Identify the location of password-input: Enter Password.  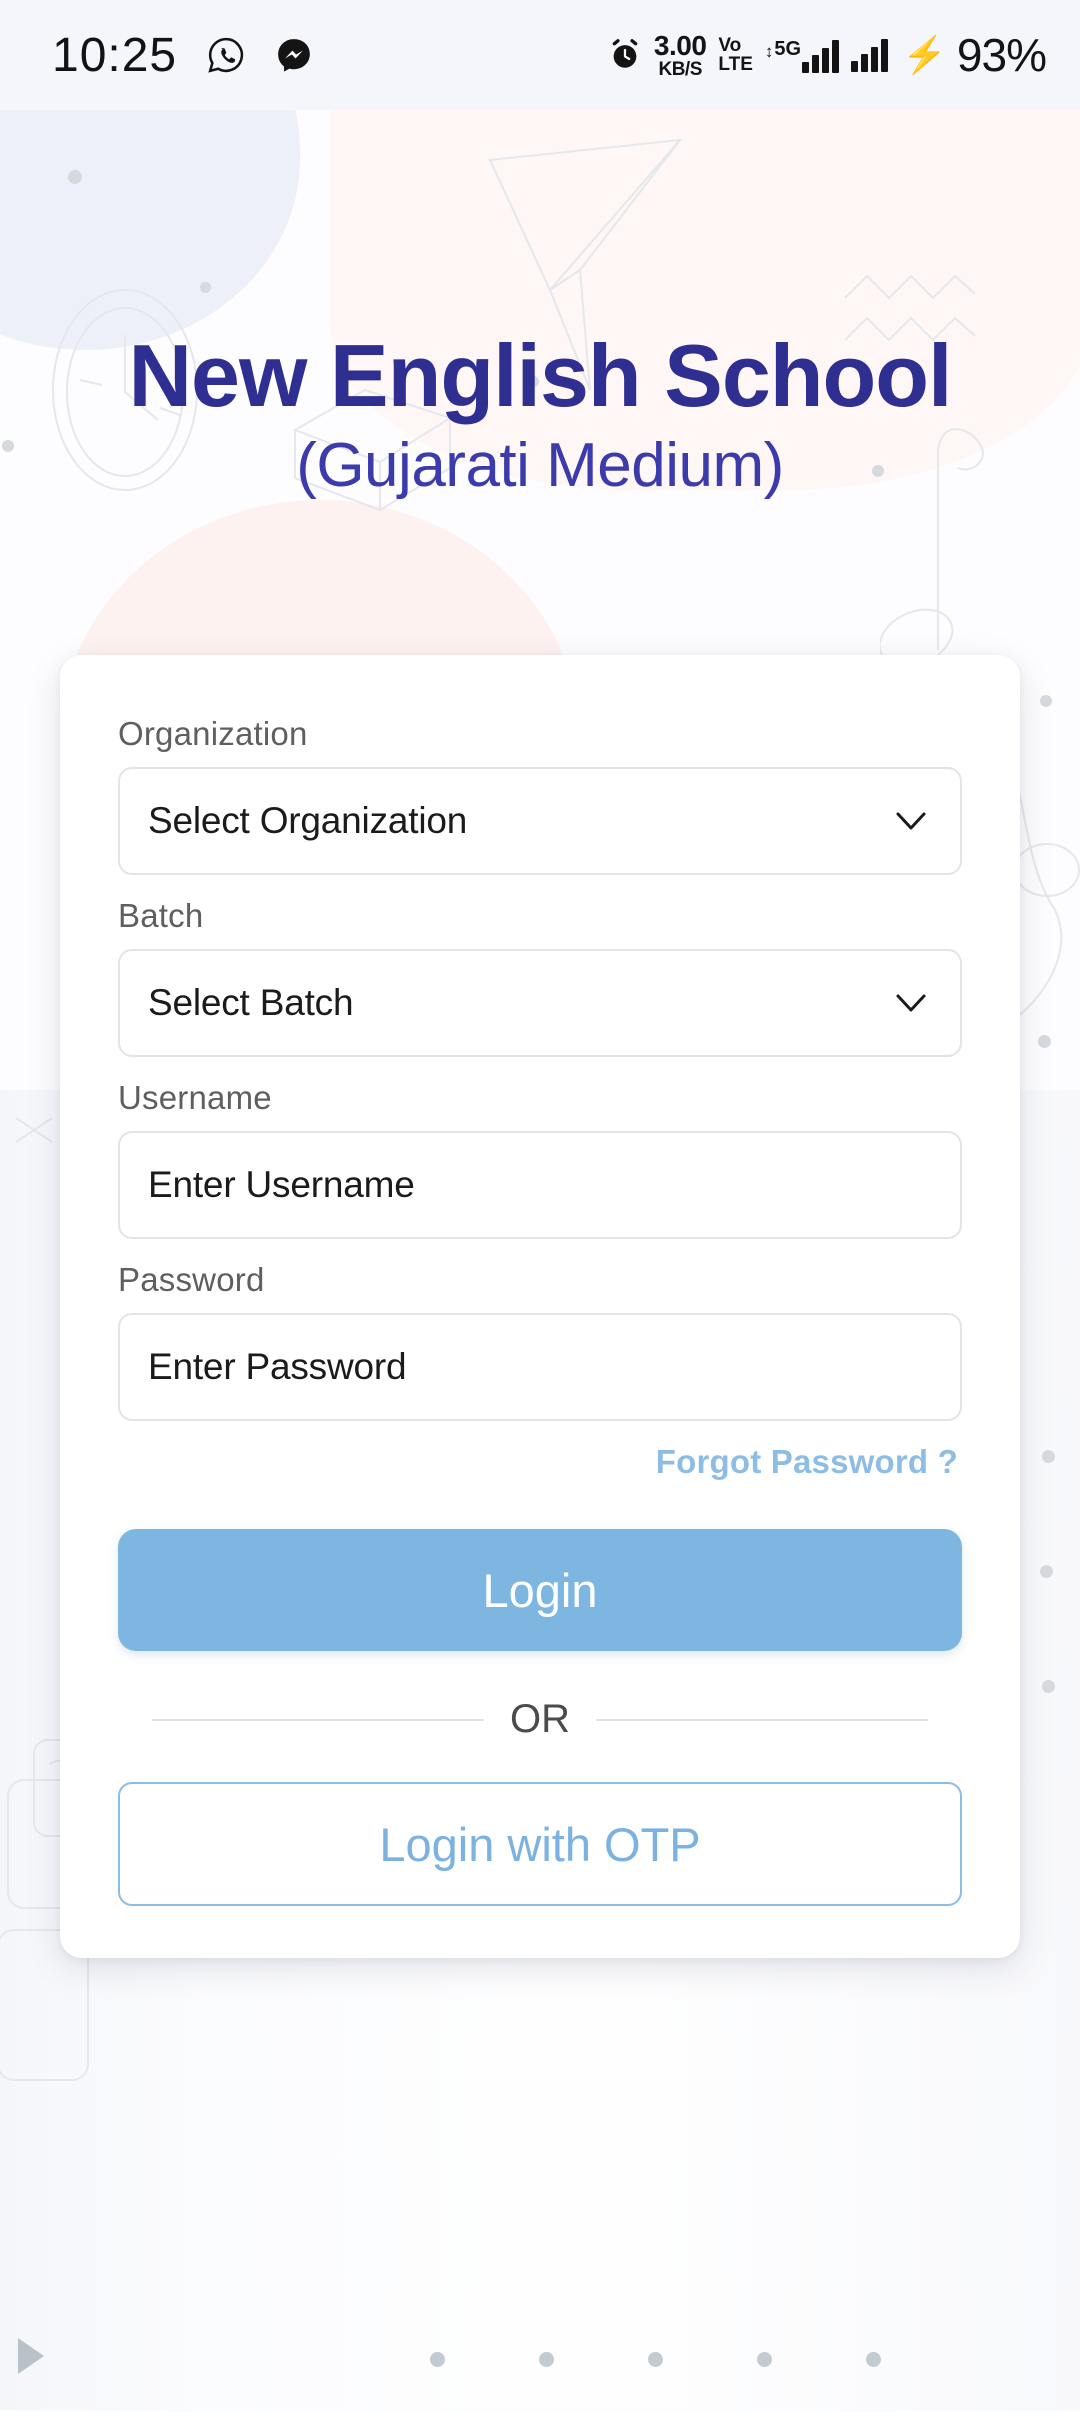
(540, 1367).